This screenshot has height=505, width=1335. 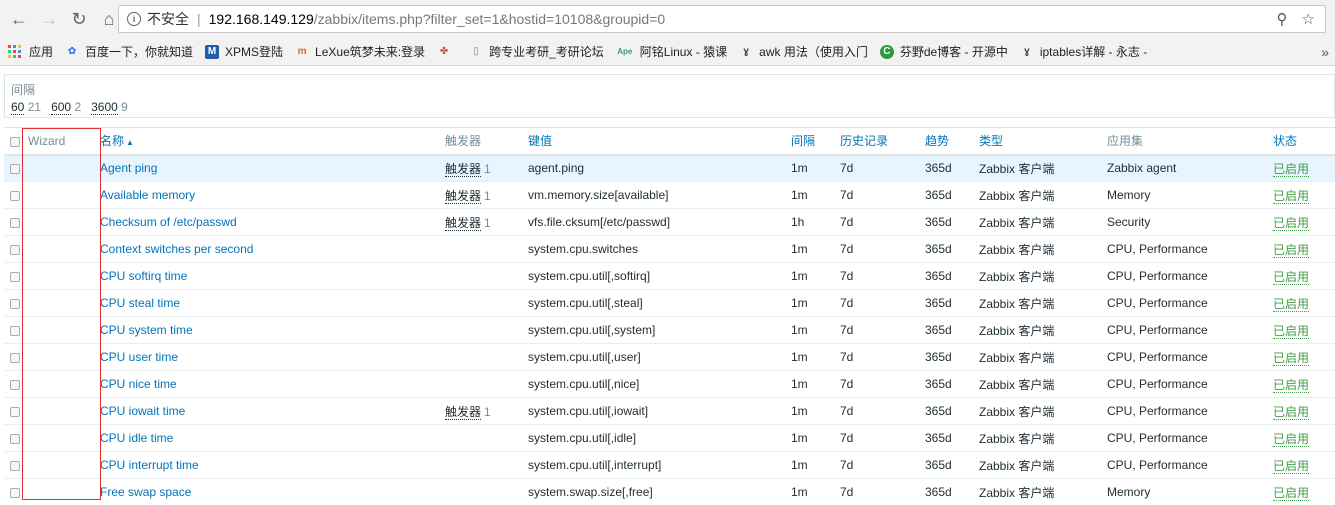 I want to click on item-name-link: Context switches per second, so click(x=176, y=249).